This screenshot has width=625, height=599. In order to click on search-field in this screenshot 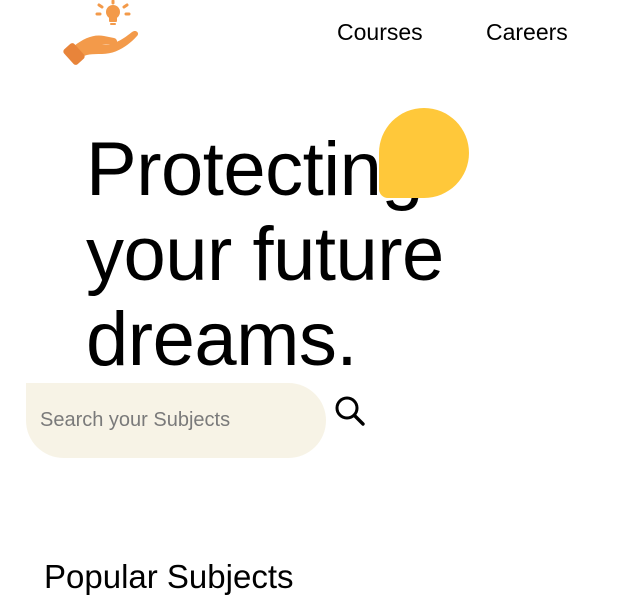, I will do `click(176, 420)`.